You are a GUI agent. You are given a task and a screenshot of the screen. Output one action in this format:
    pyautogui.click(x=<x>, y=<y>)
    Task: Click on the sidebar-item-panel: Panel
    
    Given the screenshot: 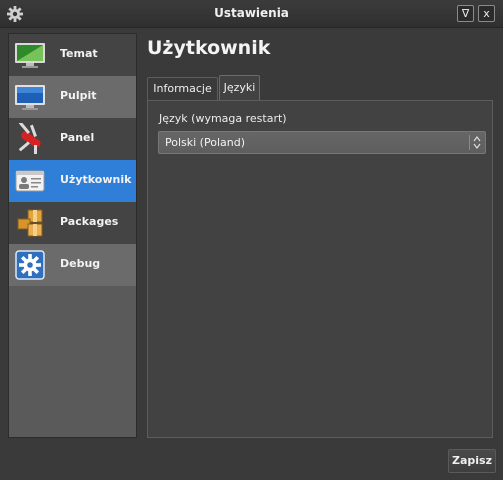 What is the action you would take?
    pyautogui.click(x=72, y=139)
    